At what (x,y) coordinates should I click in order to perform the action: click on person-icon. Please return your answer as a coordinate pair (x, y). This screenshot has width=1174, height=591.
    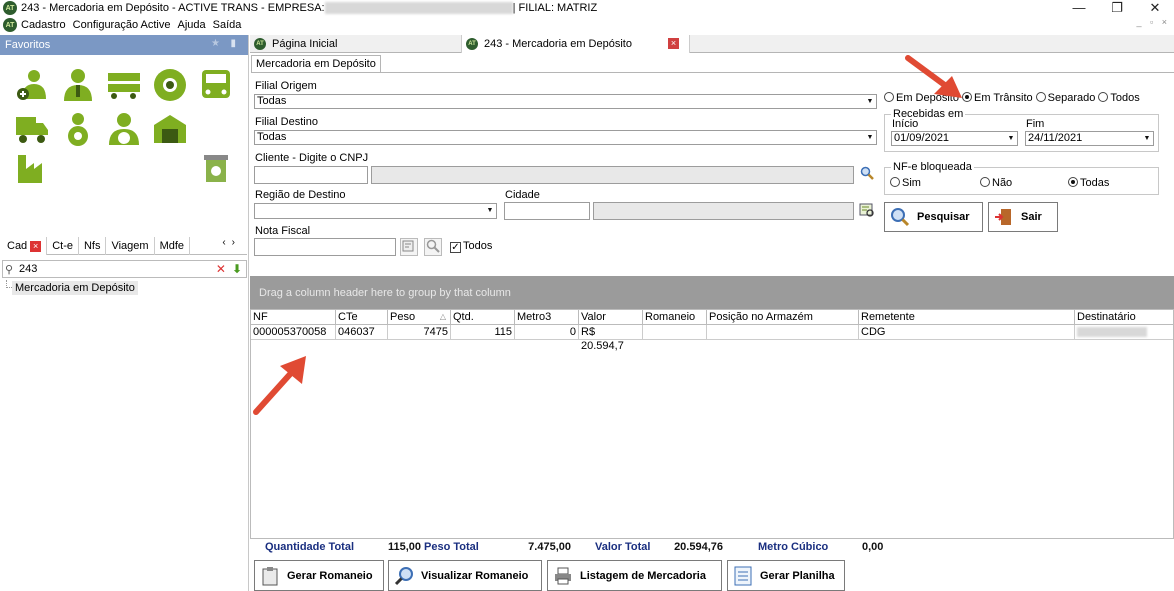
    Looking at the image, I should click on (78, 85).